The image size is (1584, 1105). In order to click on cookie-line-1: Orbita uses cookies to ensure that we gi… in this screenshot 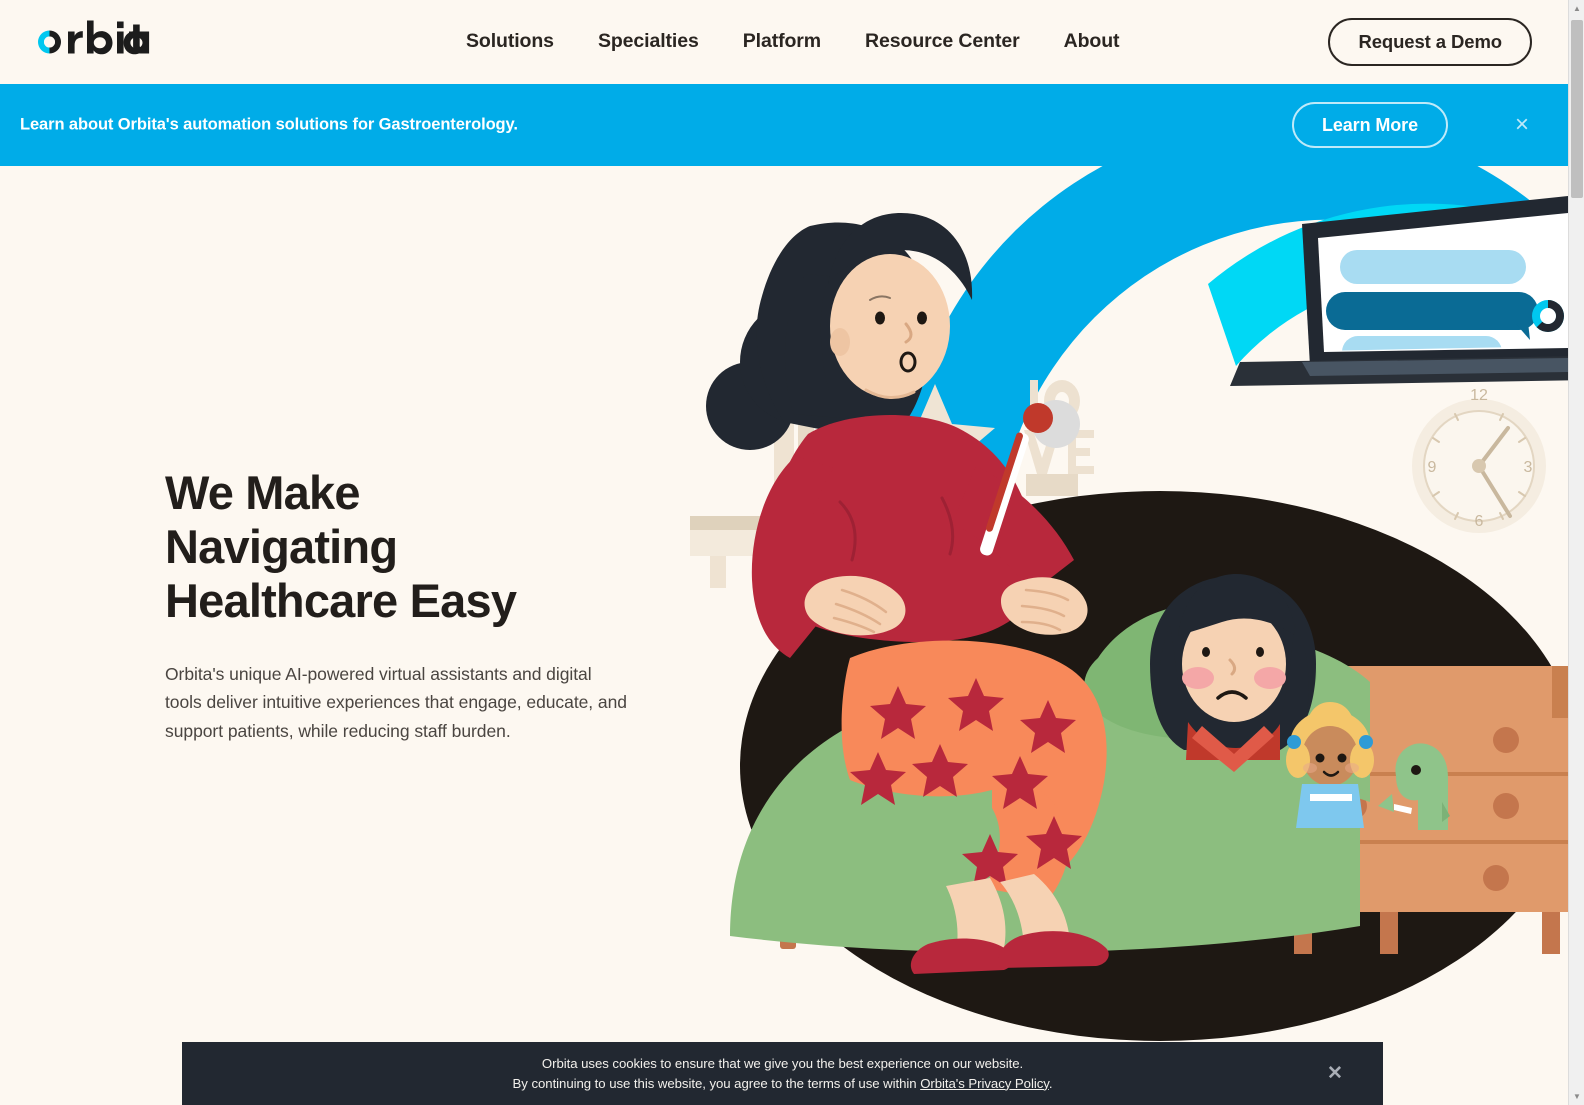, I will do `click(782, 1064)`.